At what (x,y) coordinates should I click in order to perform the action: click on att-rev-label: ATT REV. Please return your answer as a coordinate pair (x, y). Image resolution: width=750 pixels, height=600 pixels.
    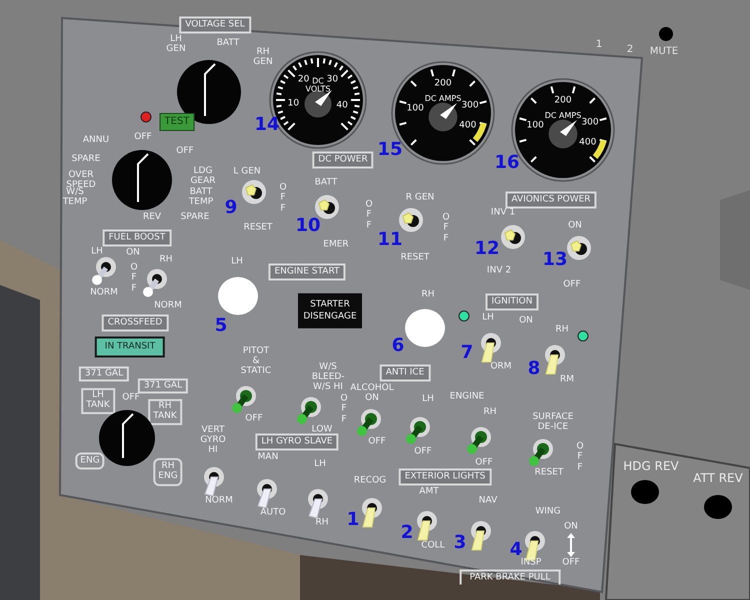
    Looking at the image, I should click on (718, 478).